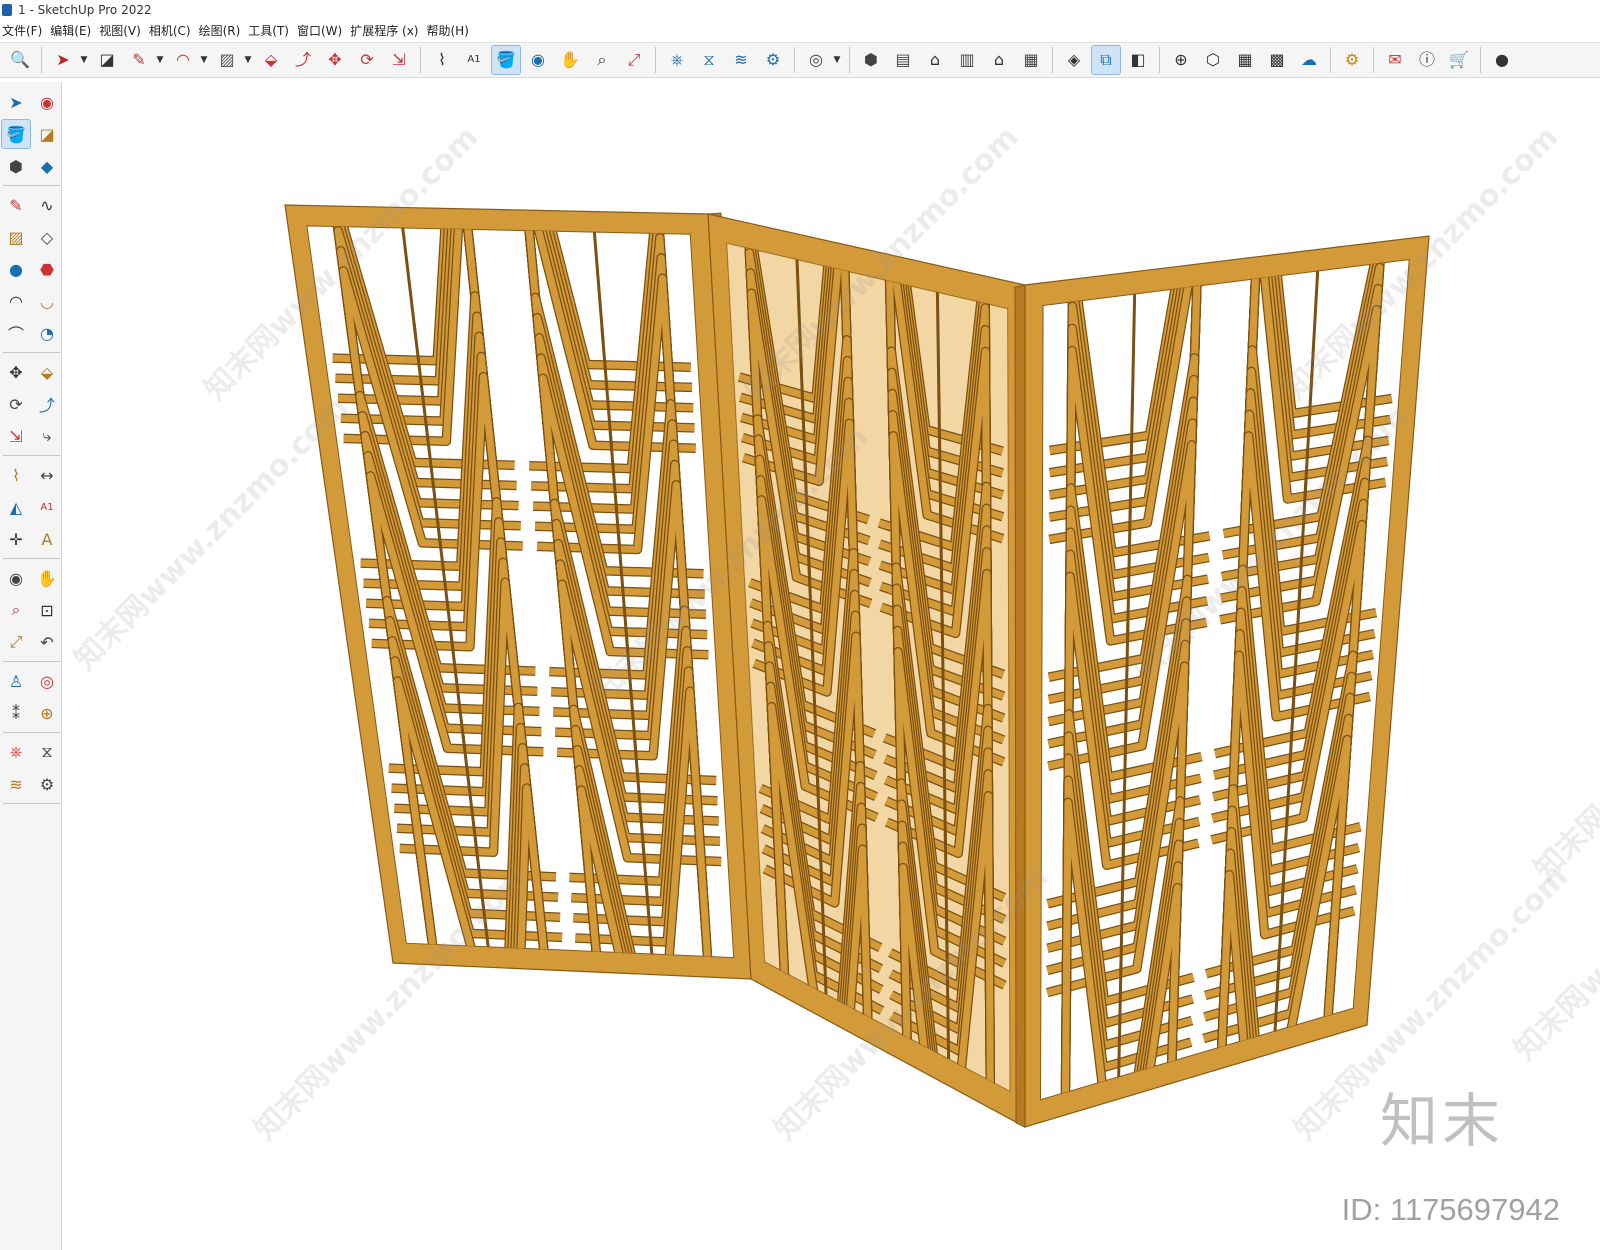  I want to click on polygon-icon: ⬣, so click(47, 269).